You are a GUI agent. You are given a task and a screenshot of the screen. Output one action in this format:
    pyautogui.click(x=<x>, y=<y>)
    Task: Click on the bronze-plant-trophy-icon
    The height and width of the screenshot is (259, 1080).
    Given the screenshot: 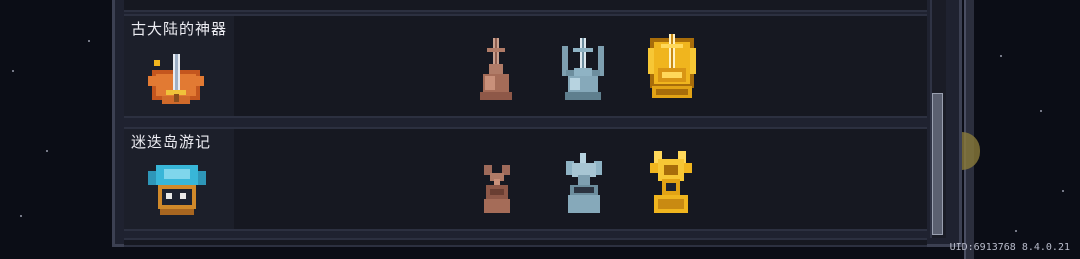 What is the action you would take?
    pyautogui.click(x=497, y=189)
    